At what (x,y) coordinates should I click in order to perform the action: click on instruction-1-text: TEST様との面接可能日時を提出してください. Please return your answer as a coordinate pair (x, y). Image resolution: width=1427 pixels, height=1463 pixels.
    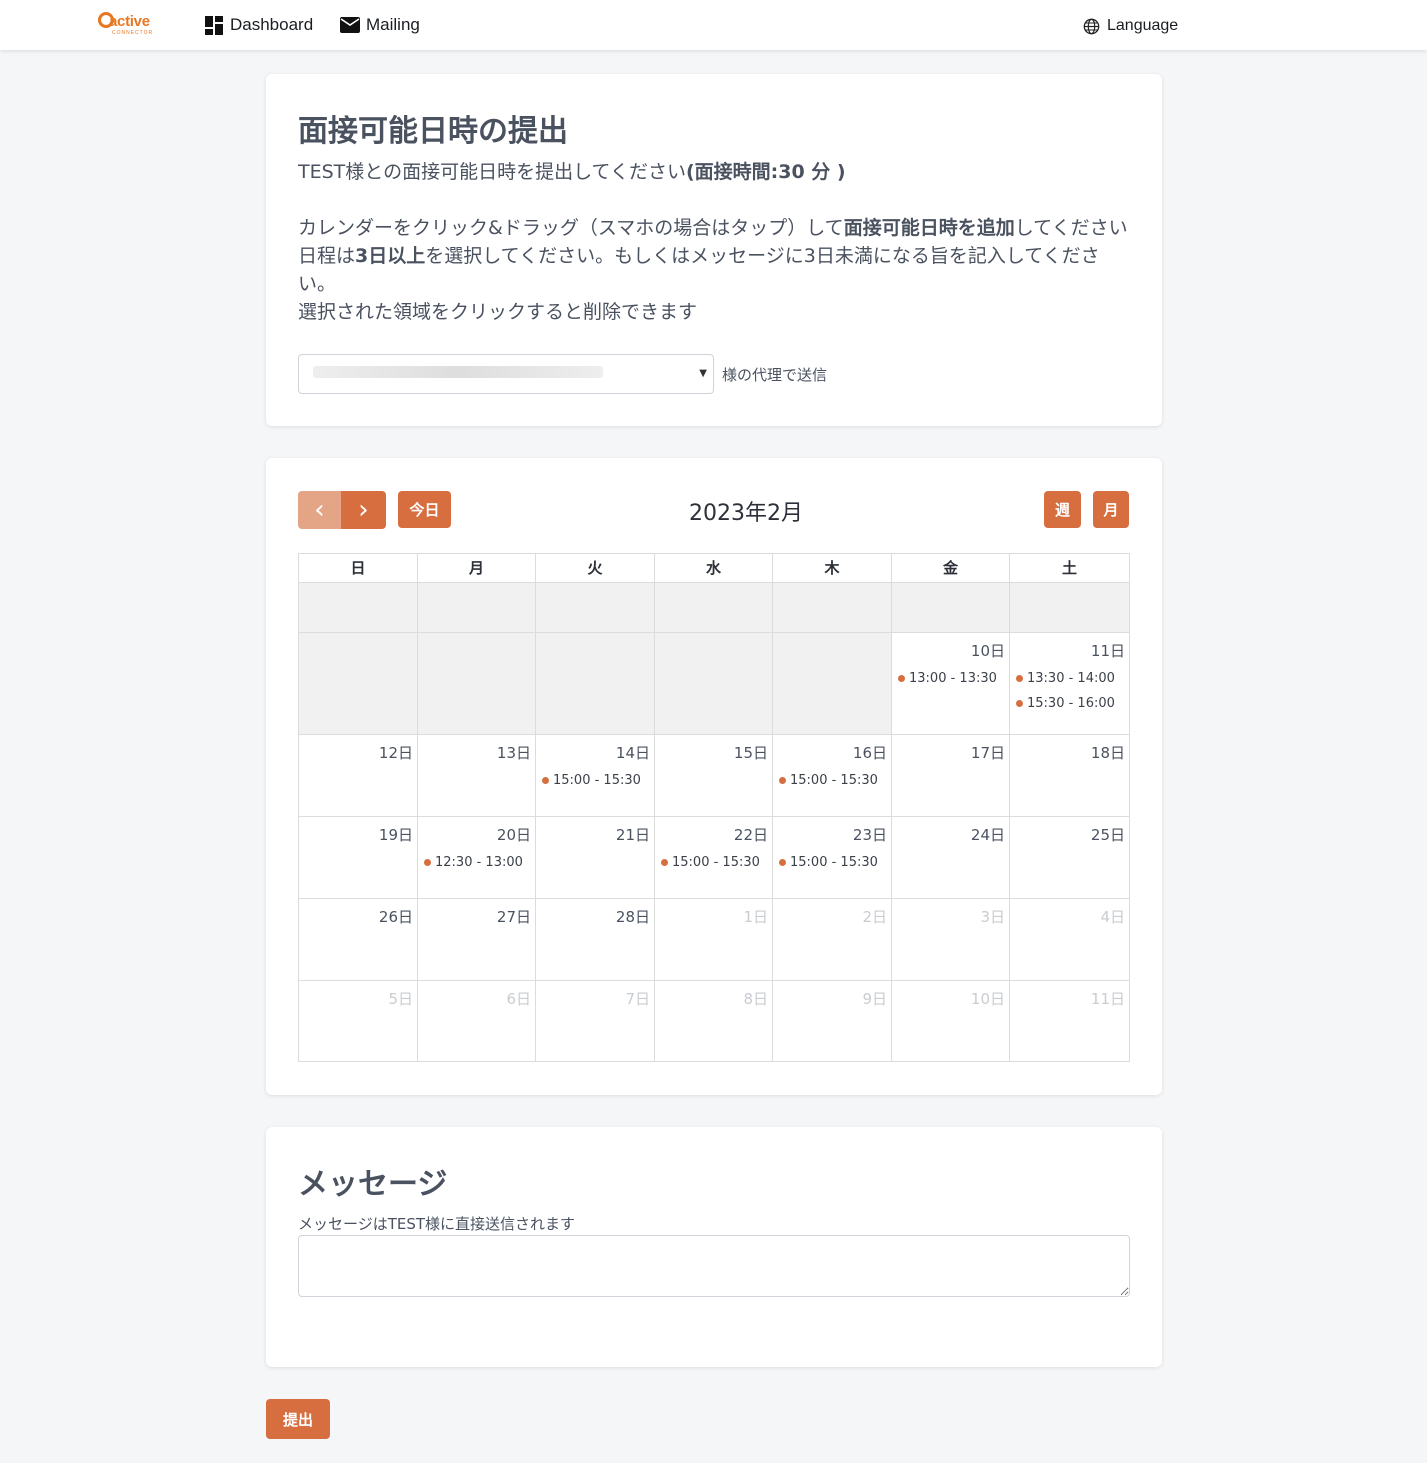
    Looking at the image, I should click on (492, 172).